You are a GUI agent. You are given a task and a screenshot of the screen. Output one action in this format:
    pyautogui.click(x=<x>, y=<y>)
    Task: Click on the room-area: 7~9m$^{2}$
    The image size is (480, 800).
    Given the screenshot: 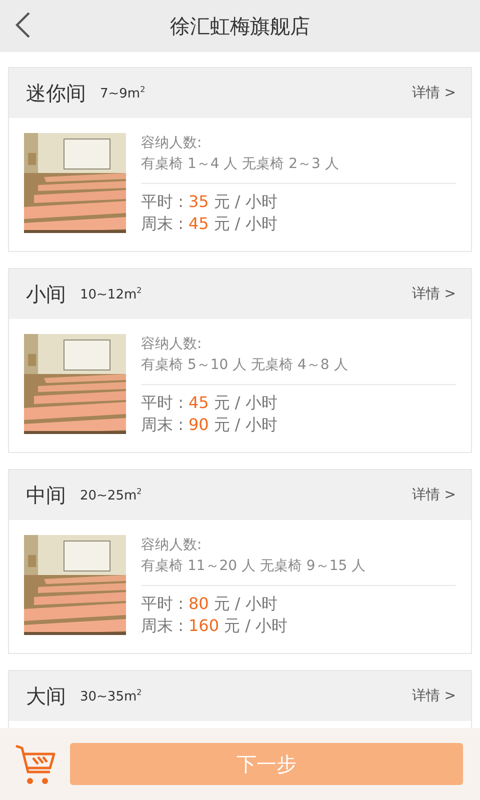 What is the action you would take?
    pyautogui.click(x=123, y=93)
    